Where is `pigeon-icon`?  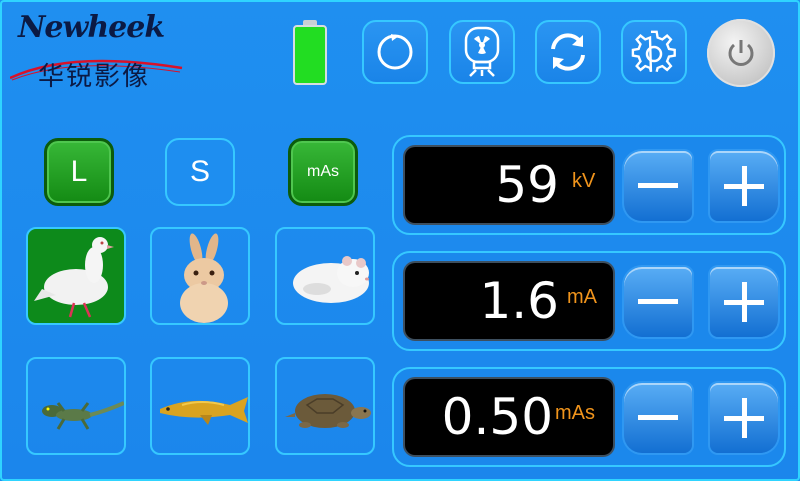 pigeon-icon is located at coordinates (74, 277).